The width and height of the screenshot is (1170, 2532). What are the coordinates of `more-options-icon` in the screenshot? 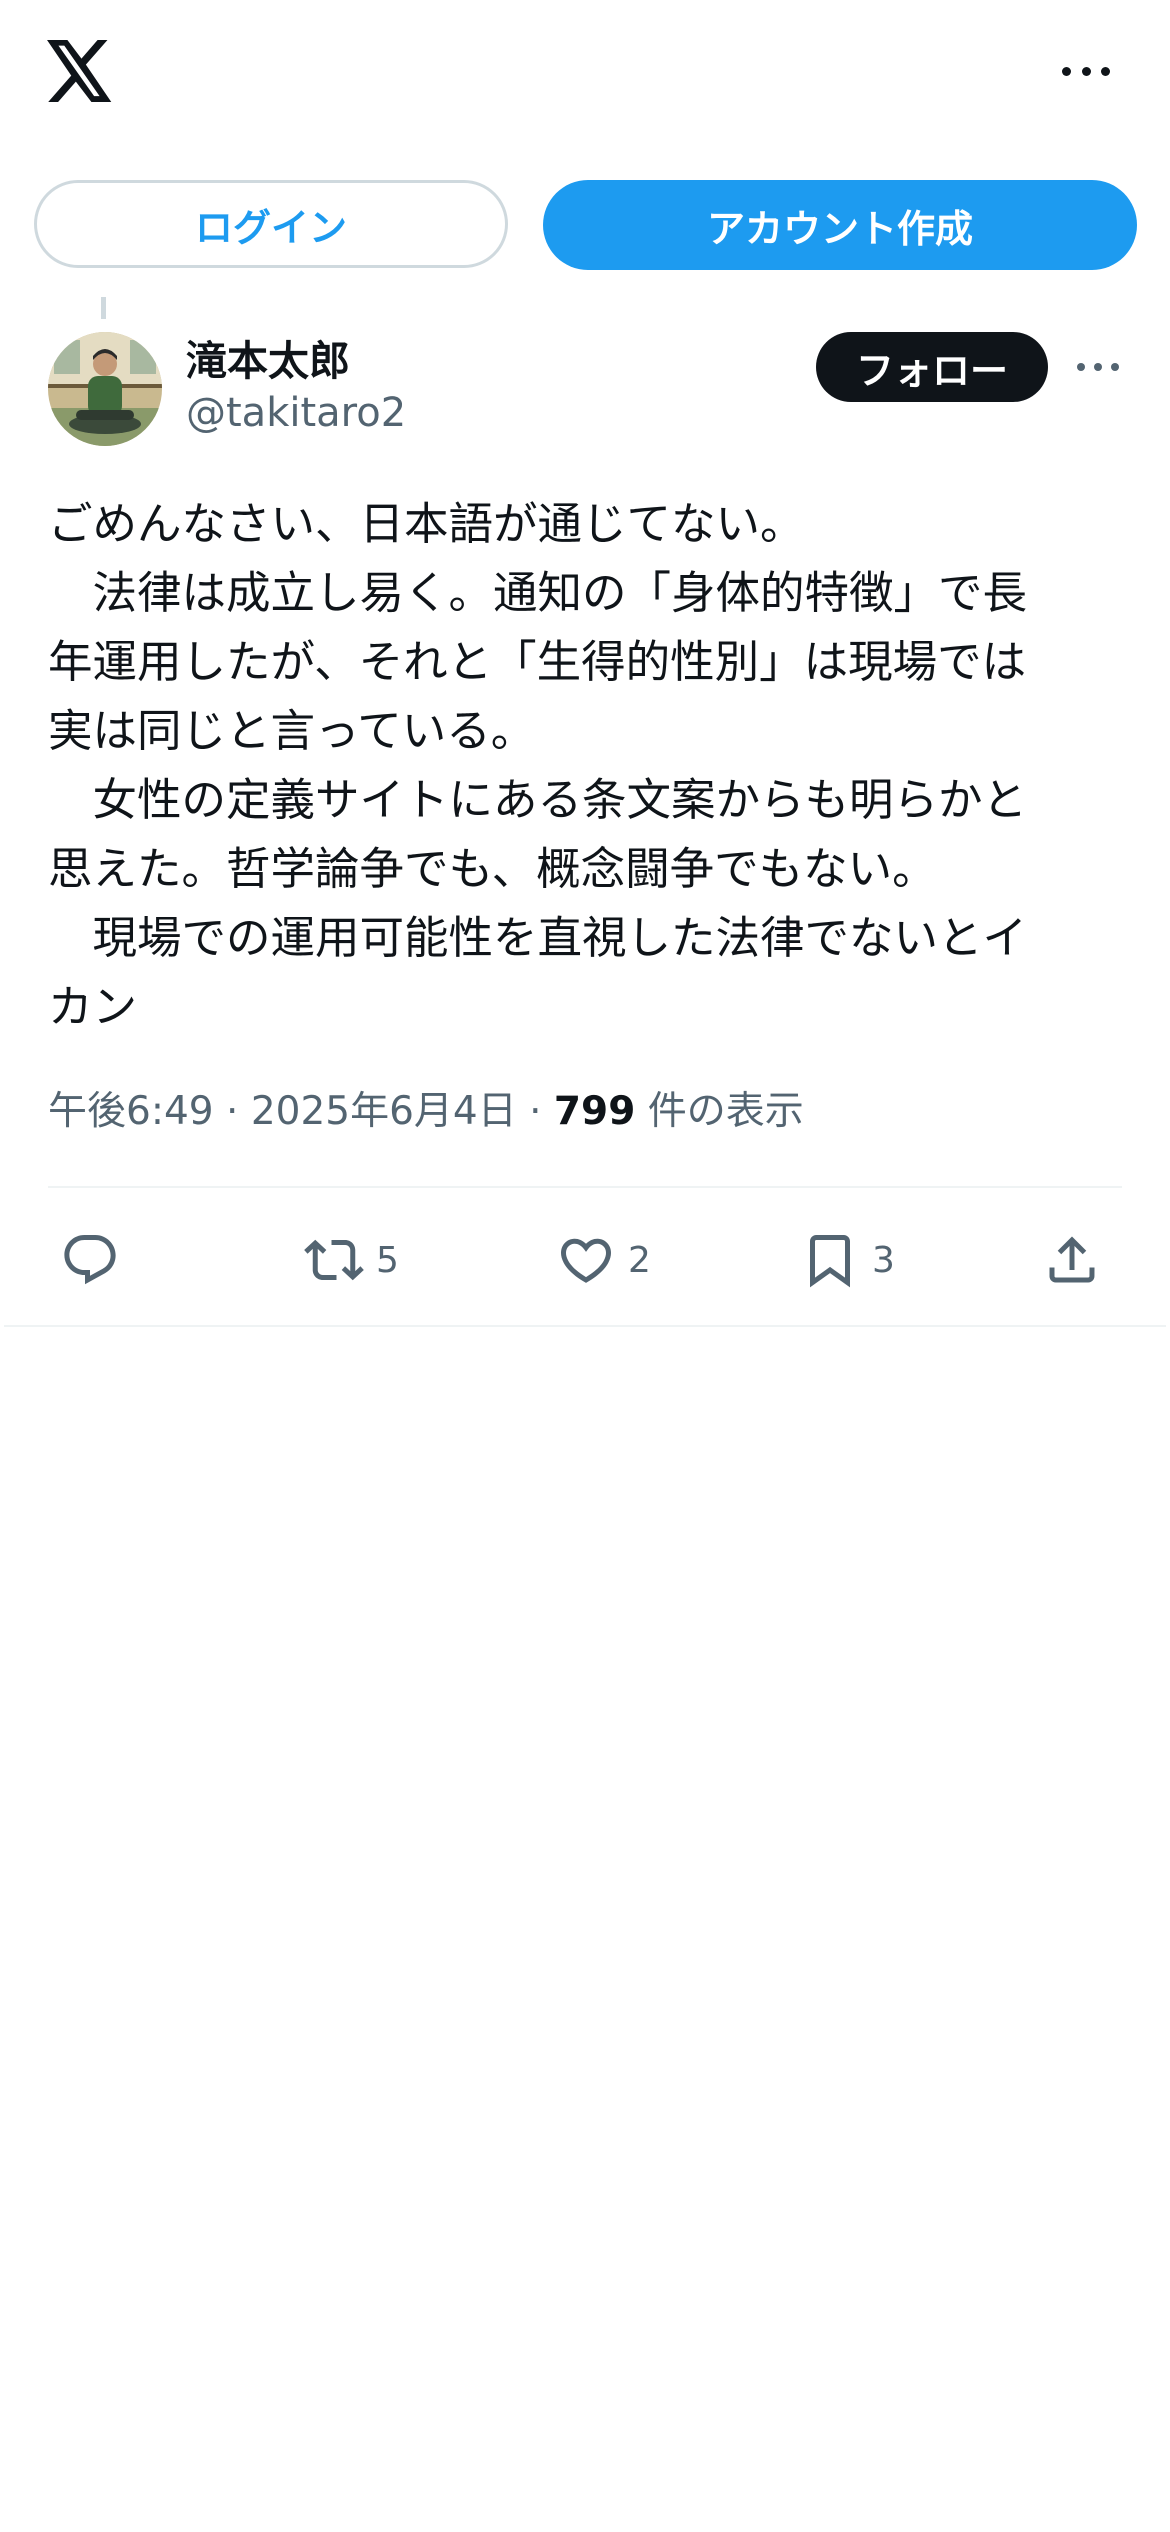 It's located at (1086, 71).